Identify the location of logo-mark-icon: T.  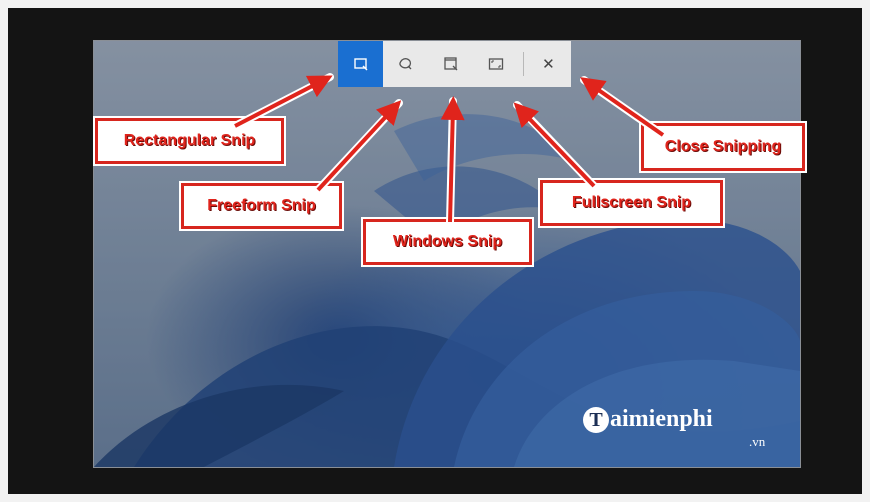
(596, 420).